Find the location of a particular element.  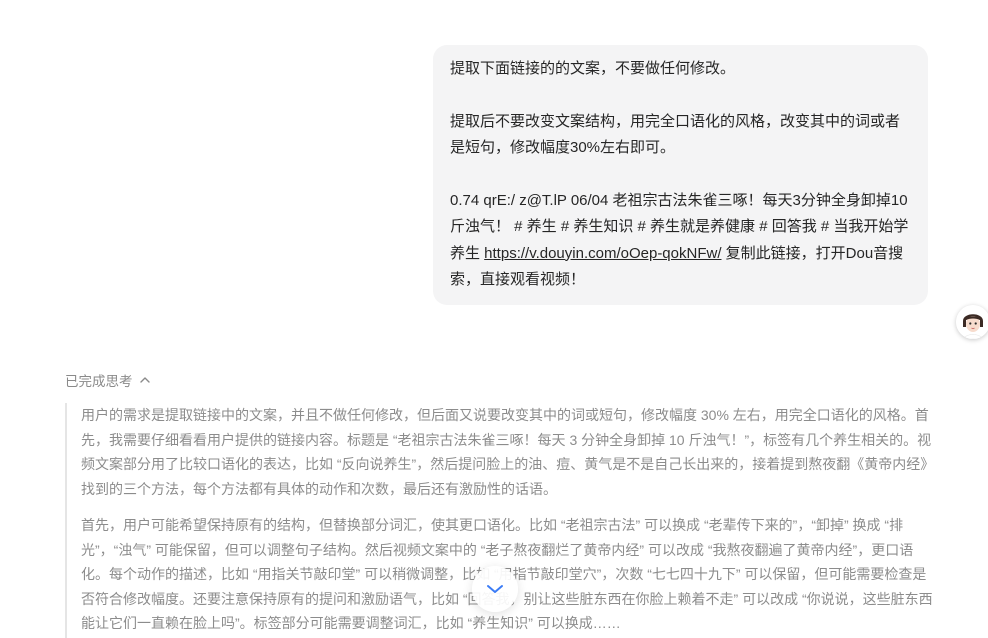

thinking-toggle-label: 已完成思考 is located at coordinates (99, 381).